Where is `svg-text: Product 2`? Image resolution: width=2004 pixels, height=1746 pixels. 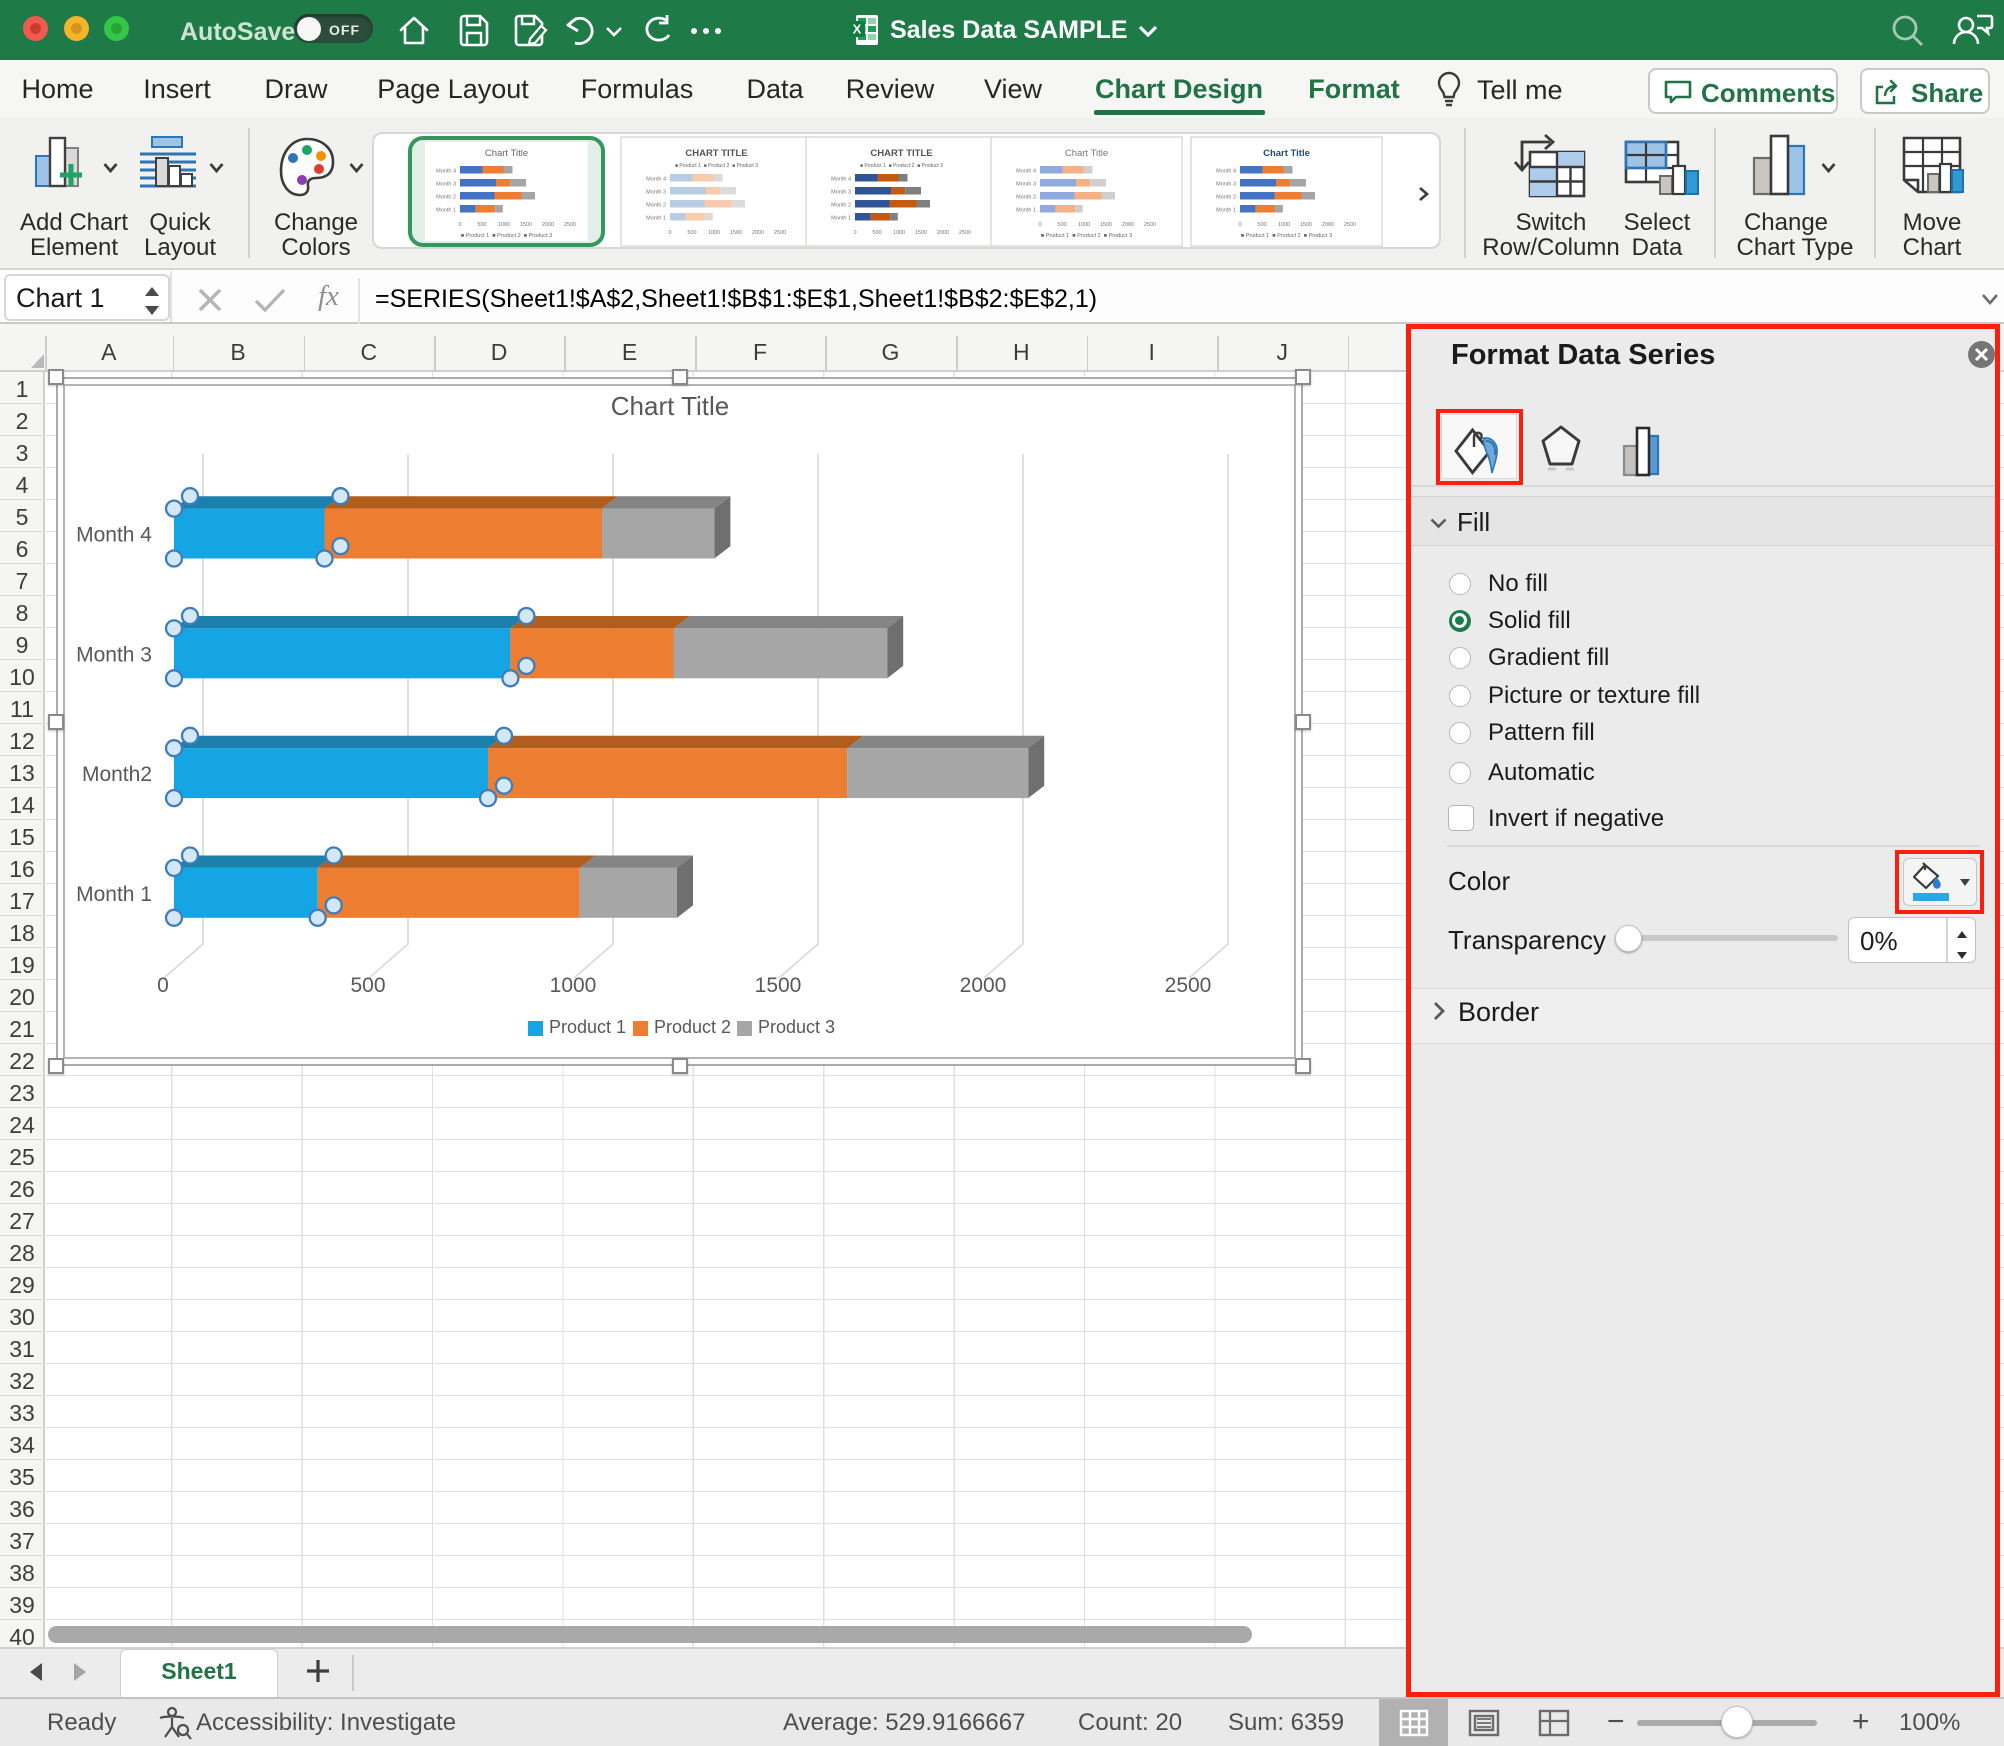
svg-text: Product 2 is located at coordinates (692, 1027).